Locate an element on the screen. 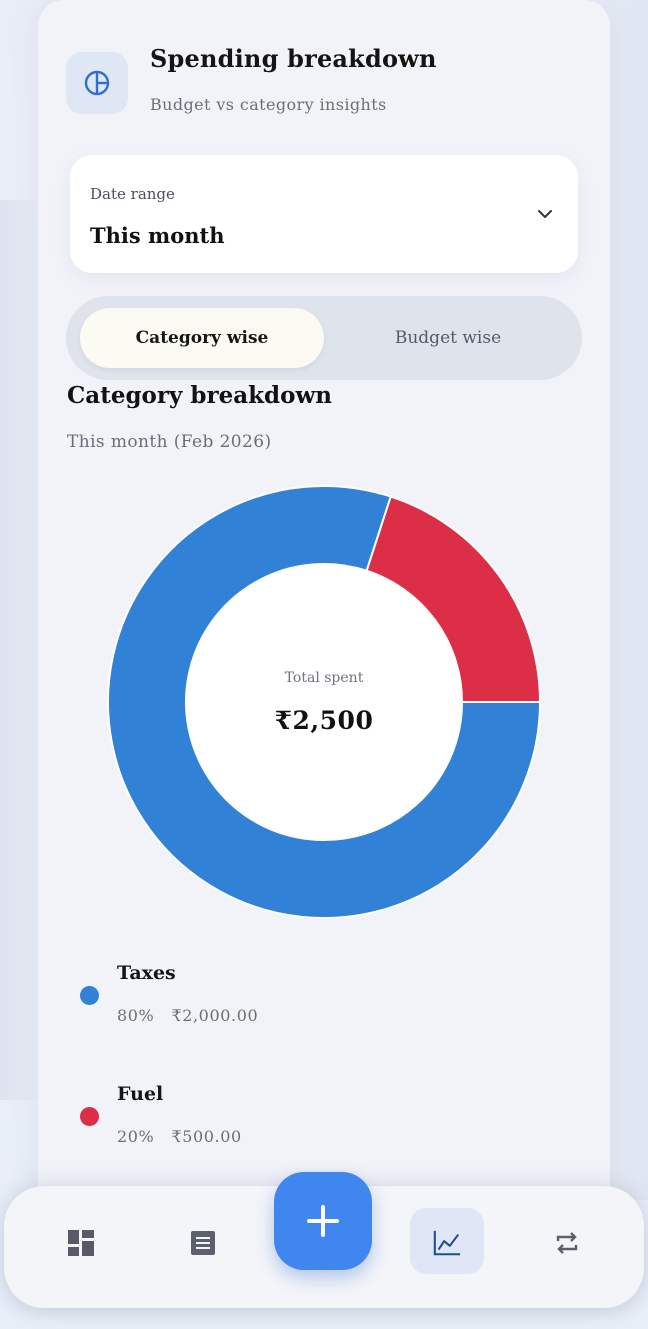  total-spent-label: Total spent is located at coordinates (324, 678).